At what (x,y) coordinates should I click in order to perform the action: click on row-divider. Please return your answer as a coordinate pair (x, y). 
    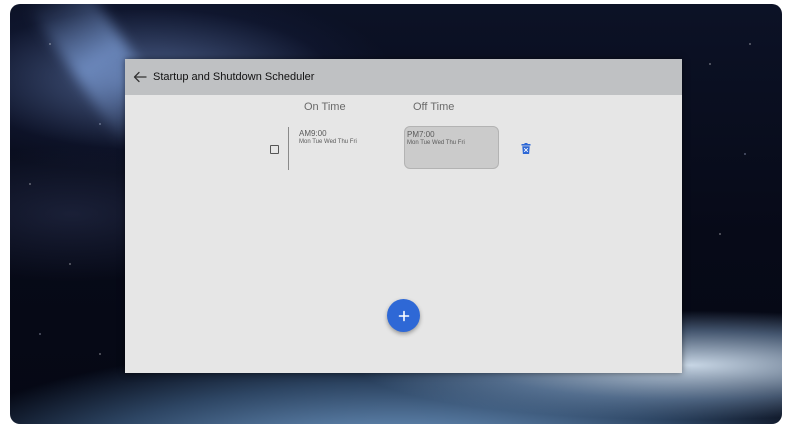
    Looking at the image, I should click on (288, 148).